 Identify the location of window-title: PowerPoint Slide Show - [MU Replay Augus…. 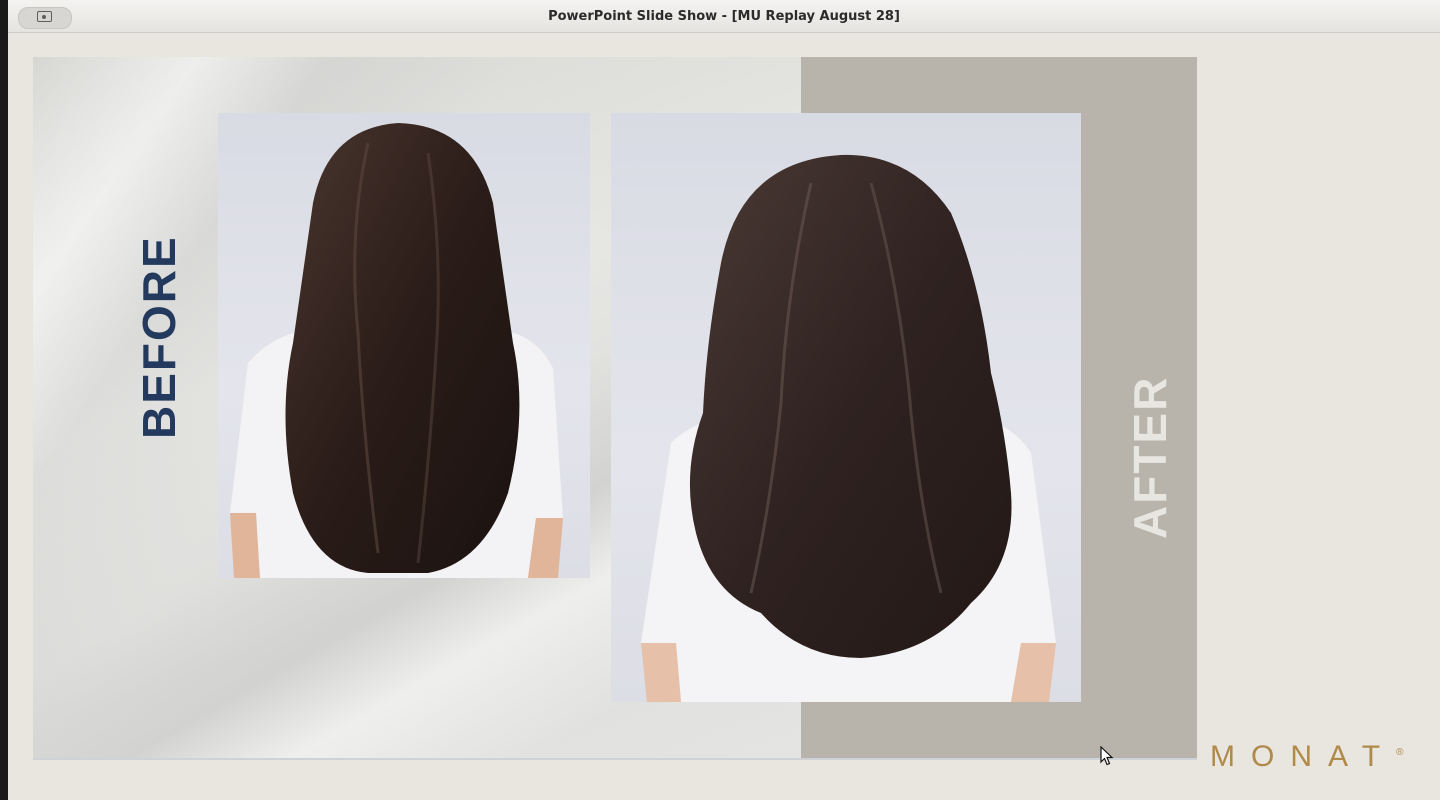
(724, 16).